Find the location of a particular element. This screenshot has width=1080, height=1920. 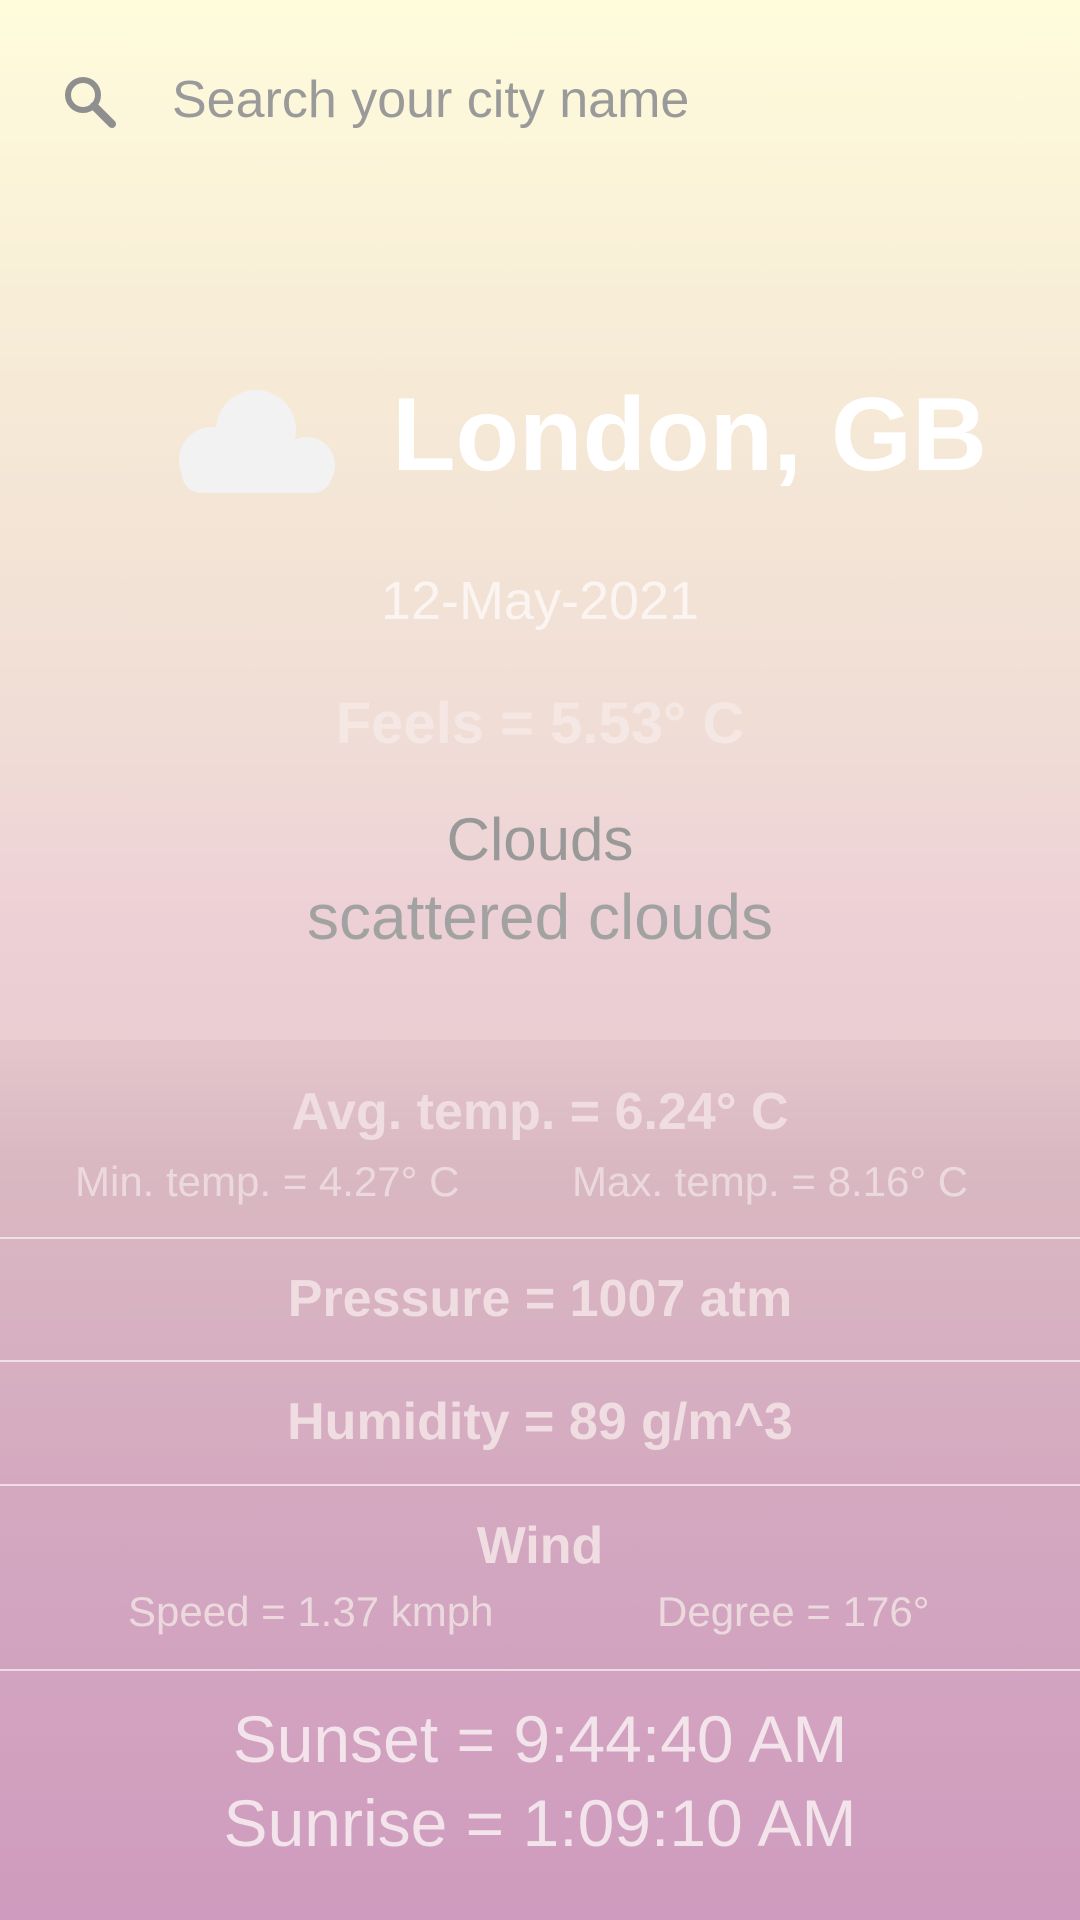

city-name: London, GB is located at coordinates (689, 435).